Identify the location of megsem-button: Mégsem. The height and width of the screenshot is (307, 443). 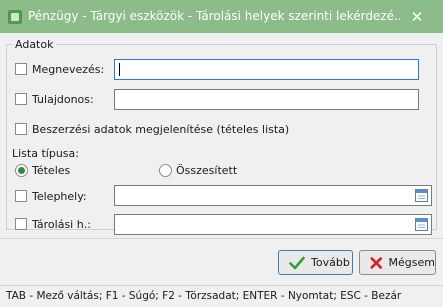
(397, 262).